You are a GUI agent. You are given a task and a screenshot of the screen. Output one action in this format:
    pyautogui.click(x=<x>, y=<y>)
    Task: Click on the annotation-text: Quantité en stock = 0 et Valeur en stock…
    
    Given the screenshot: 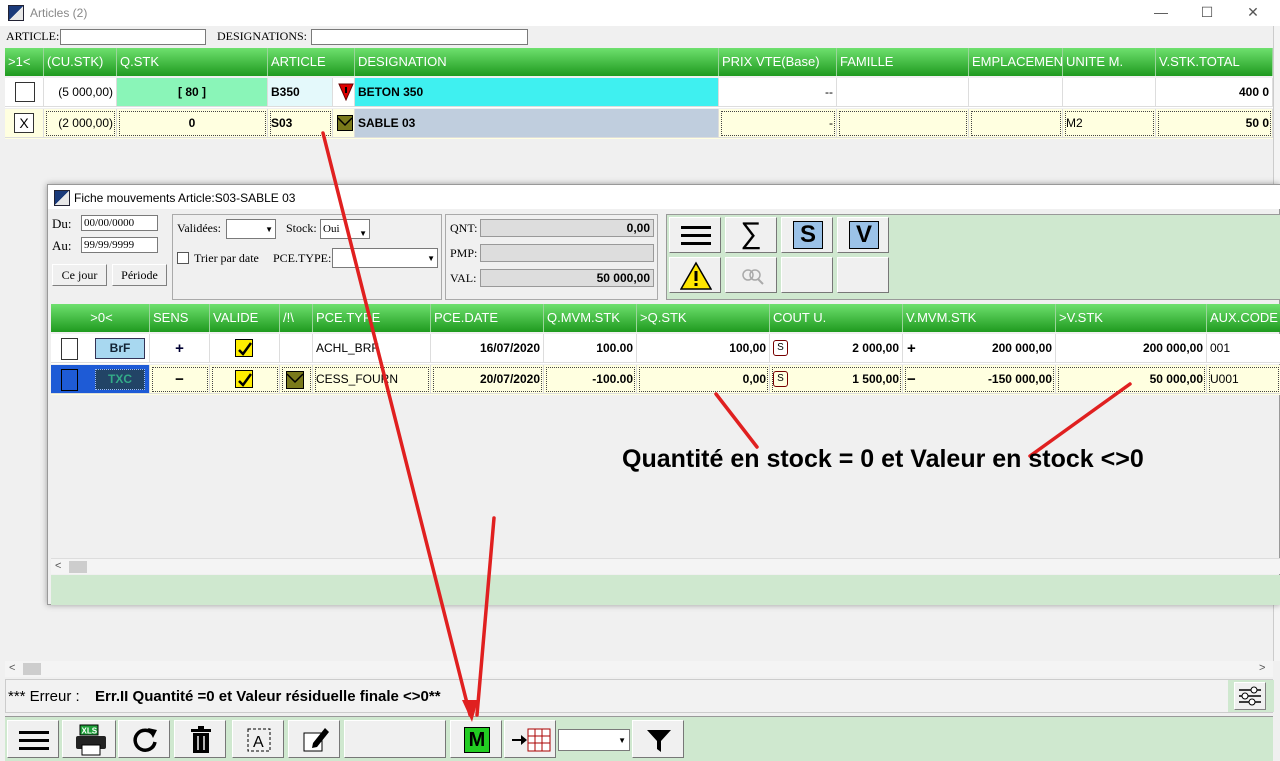 What is the action you would take?
    pyautogui.click(x=883, y=459)
    